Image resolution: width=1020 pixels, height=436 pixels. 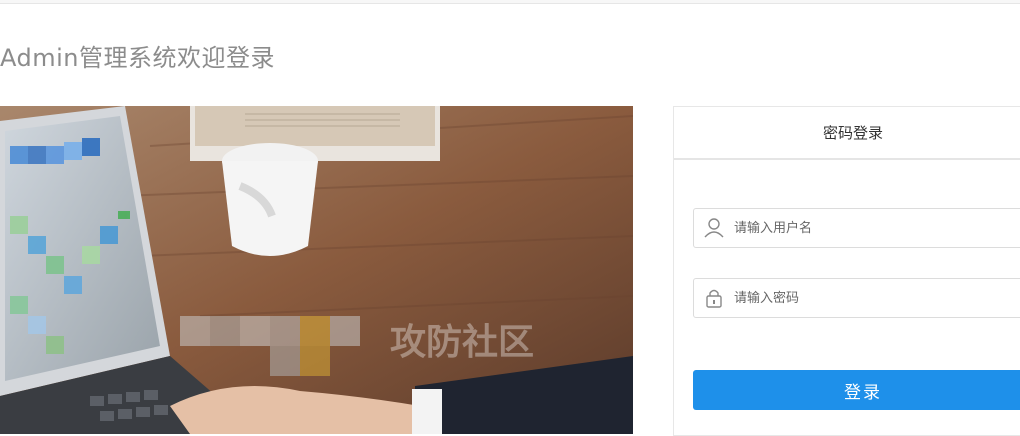 I want to click on password-field, so click(x=856, y=298).